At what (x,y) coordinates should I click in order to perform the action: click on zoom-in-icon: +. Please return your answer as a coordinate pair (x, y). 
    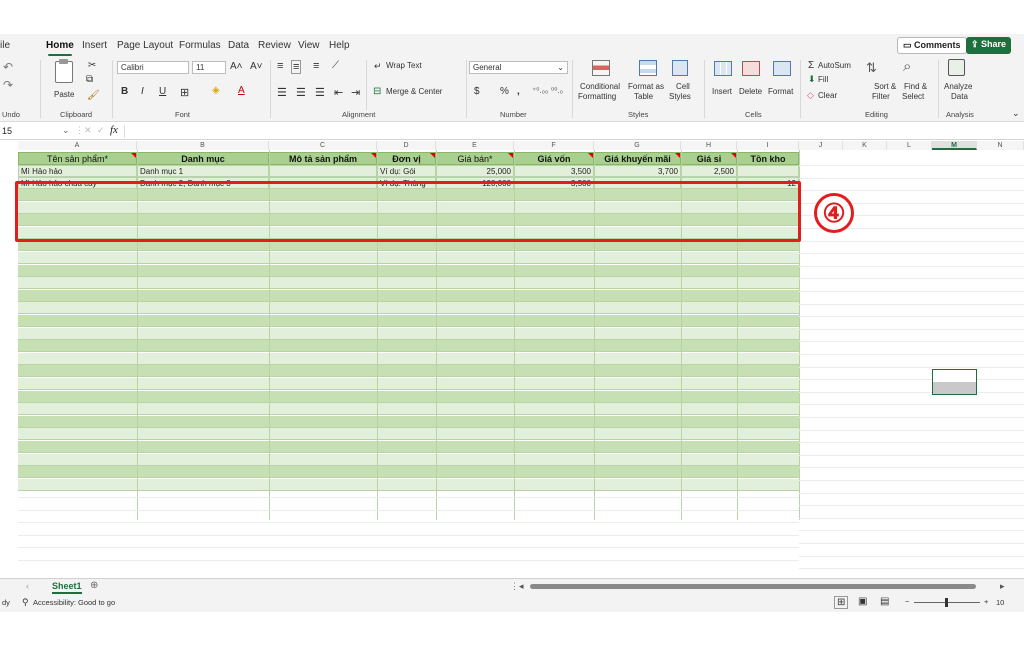
    Looking at the image, I should click on (986, 601).